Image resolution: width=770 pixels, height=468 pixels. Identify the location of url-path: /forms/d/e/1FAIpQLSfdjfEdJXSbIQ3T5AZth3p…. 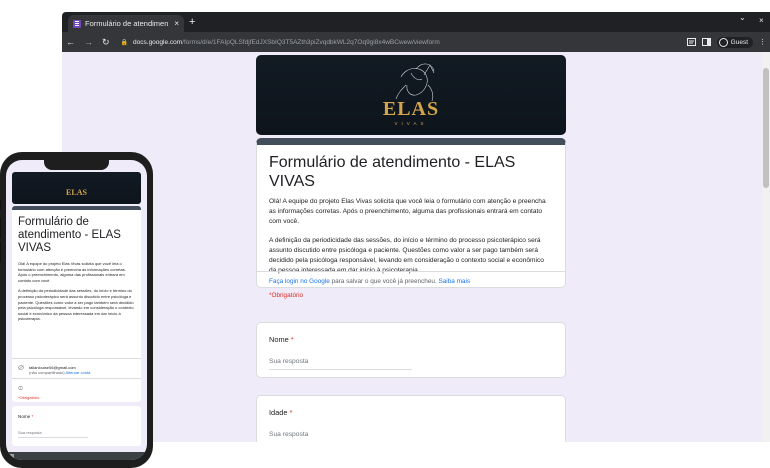
(311, 42).